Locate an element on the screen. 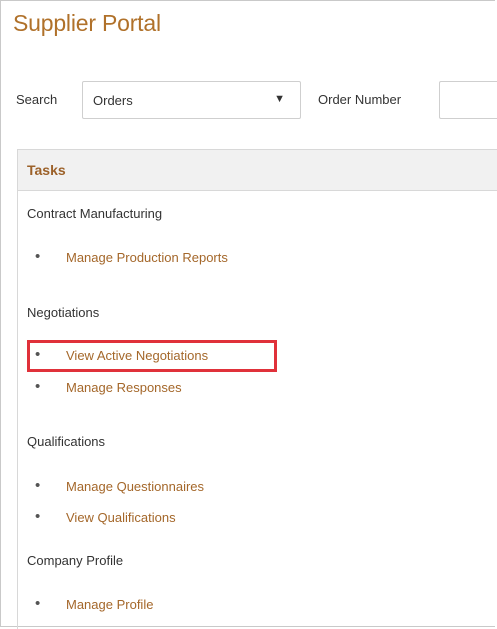  order-number-label: Order Number is located at coordinates (360, 99).